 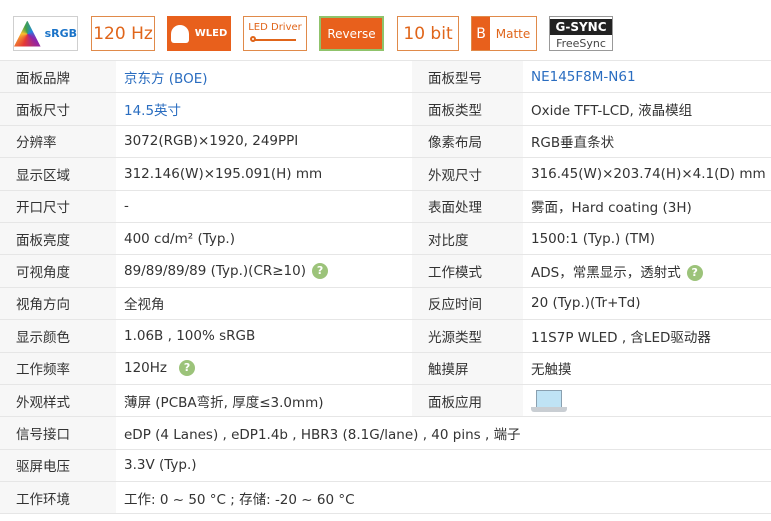 I want to click on spec-value: 11S7P WLED , 含LED驱动器, so click(x=647, y=336).